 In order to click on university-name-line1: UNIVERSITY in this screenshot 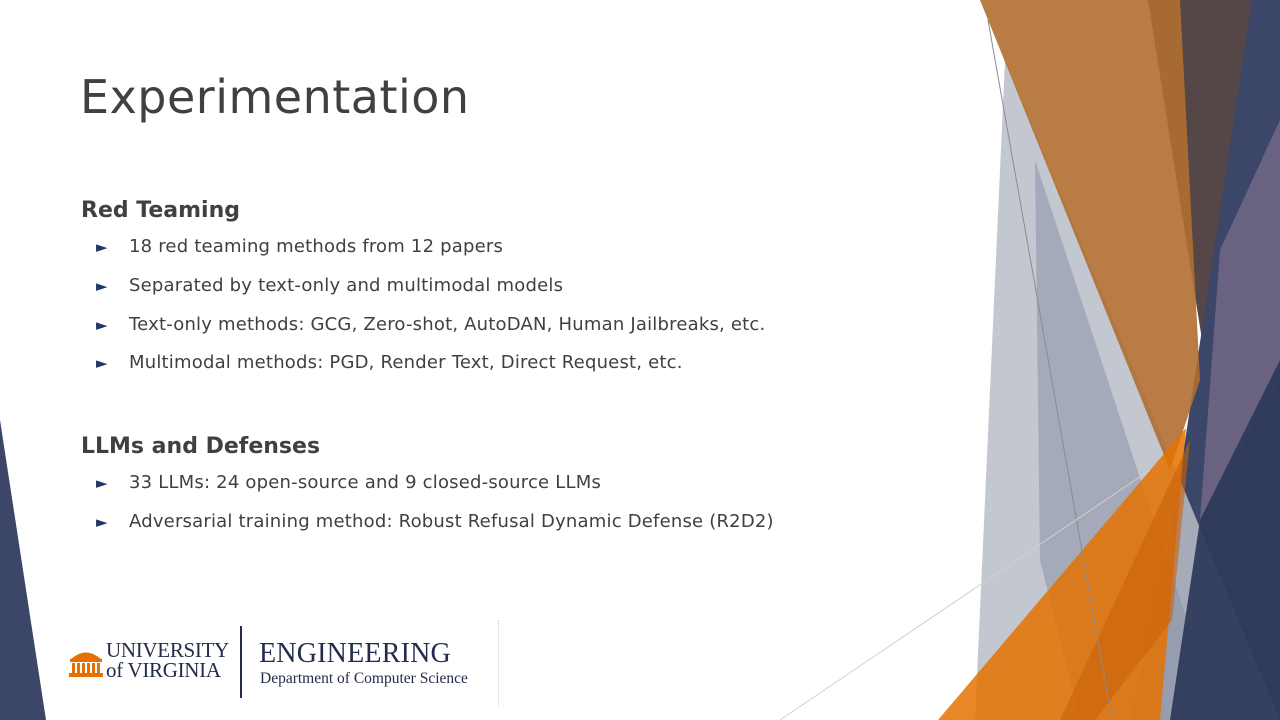, I will do `click(167, 650)`.